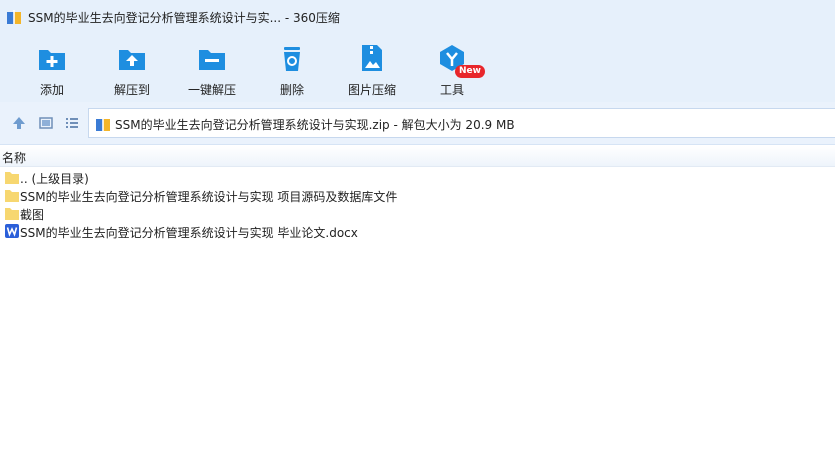 The height and width of the screenshot is (469, 835). I want to click on extract-to-icon, so click(132, 60).